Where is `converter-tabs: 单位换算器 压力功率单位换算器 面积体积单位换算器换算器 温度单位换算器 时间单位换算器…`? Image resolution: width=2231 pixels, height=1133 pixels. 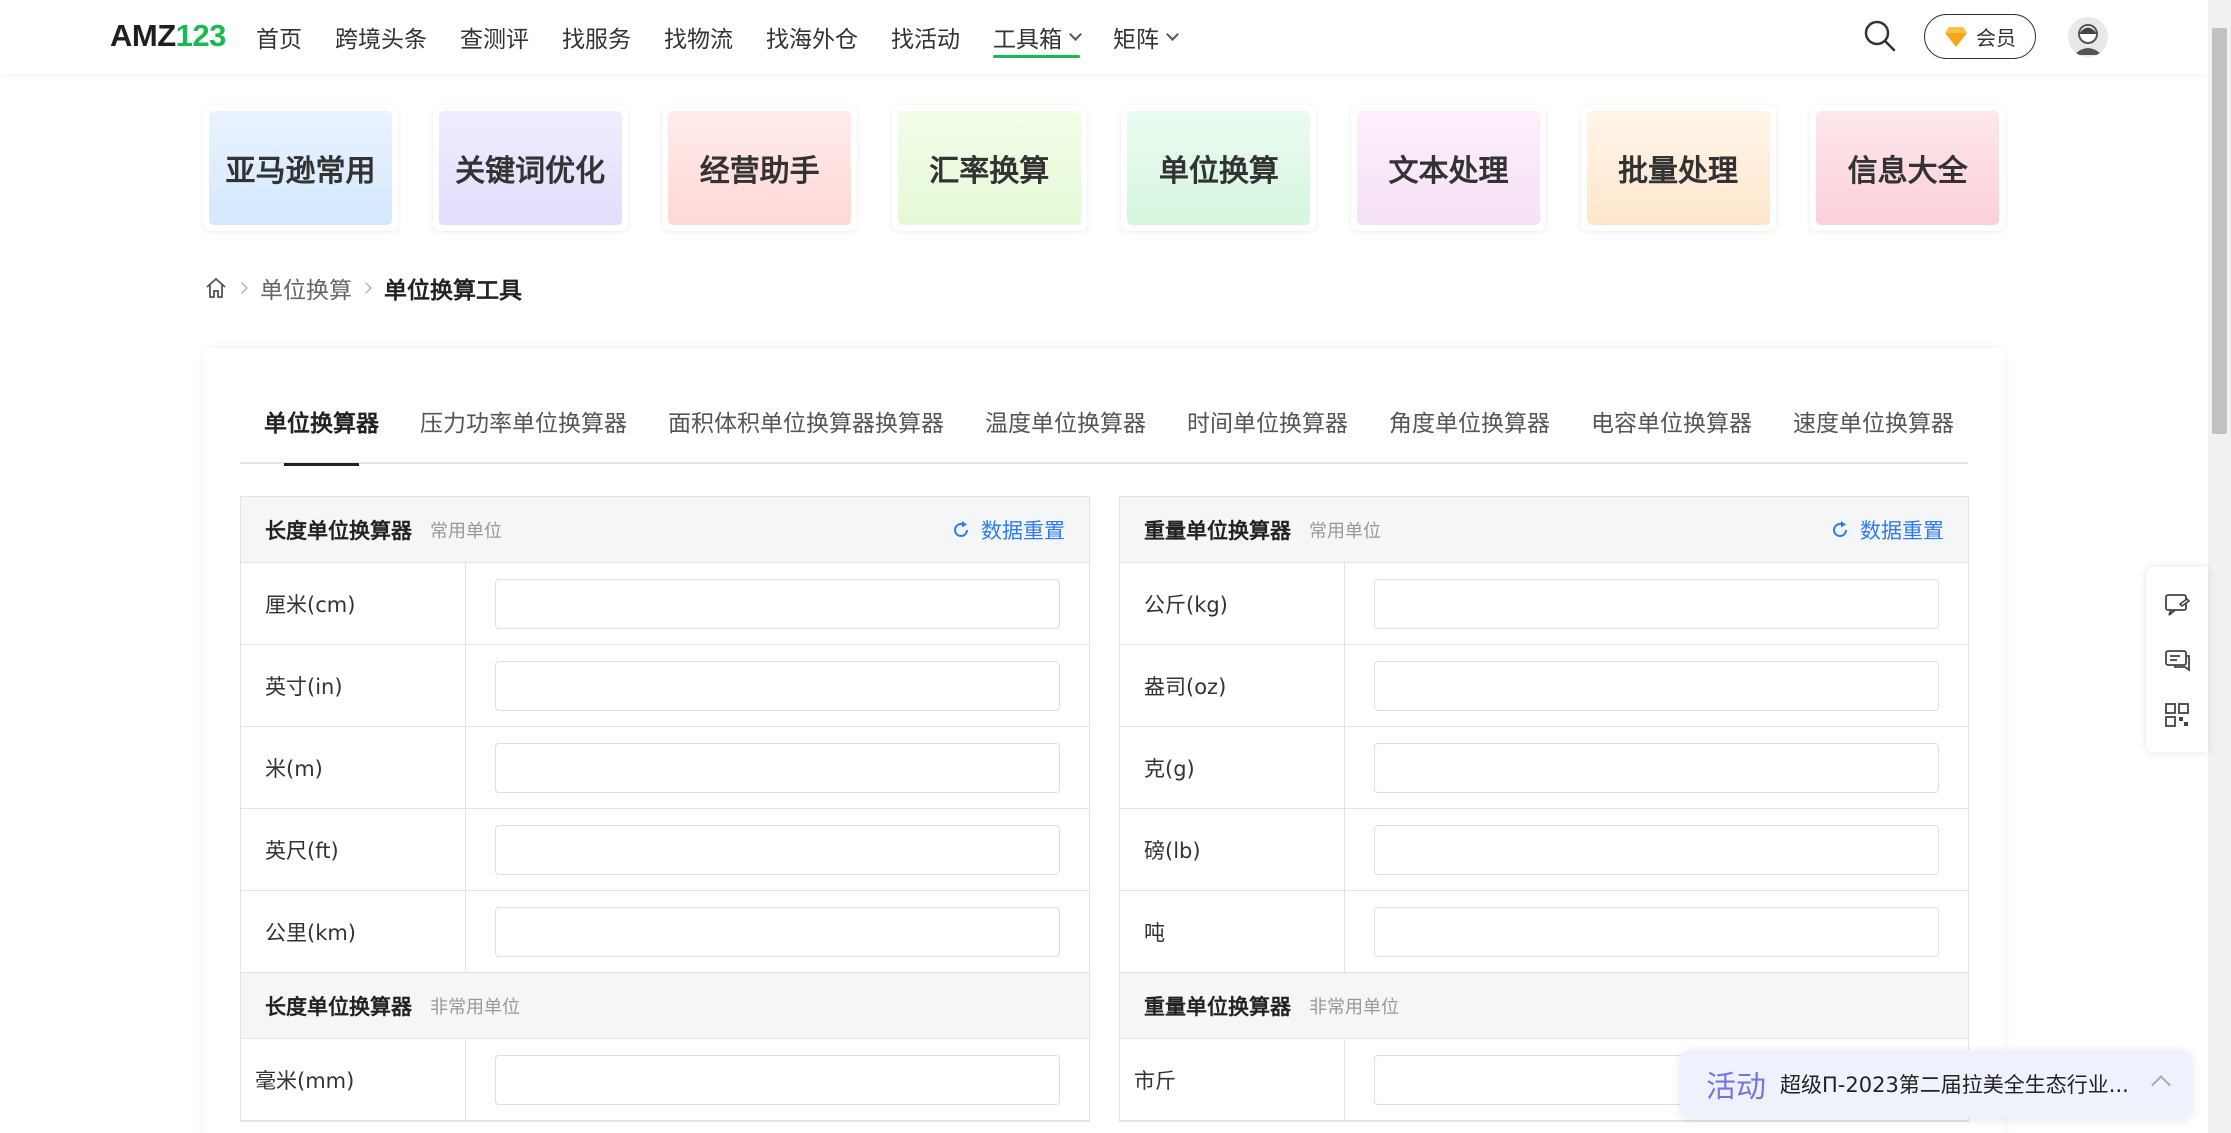
converter-tabs: 单位换算器 压力功率单位换算器 面积体积单位换算器换算器 温度单位换算器 时间单位换算器… is located at coordinates (1104, 437).